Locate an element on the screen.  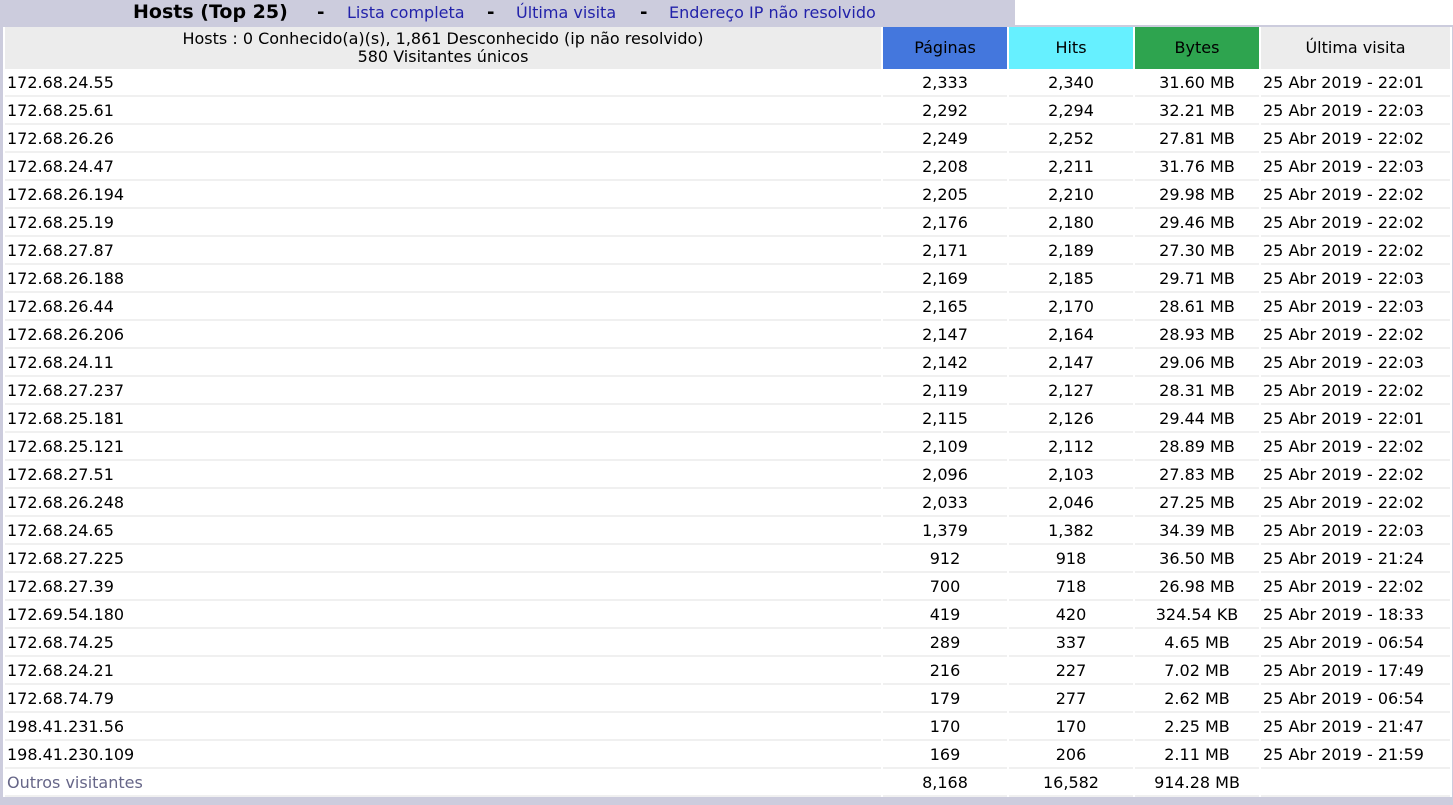
hits-cell: 2,127 is located at coordinates (1071, 391).